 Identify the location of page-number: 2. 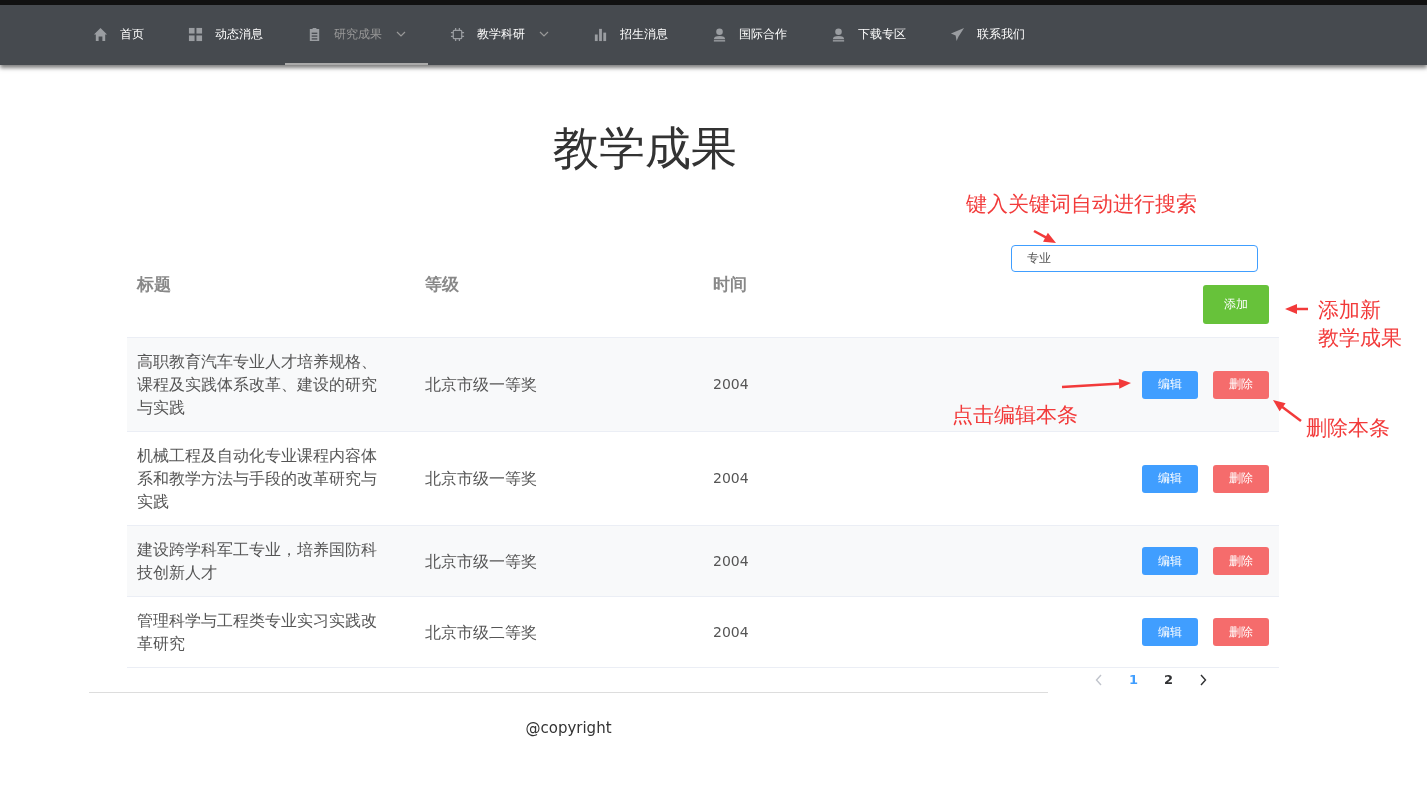
(1168, 679).